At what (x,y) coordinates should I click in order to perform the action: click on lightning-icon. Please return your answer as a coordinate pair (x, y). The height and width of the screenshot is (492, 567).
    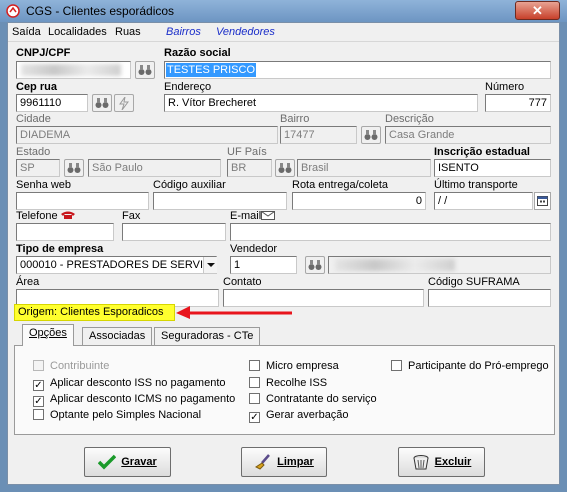
    Looking at the image, I should click on (124, 103).